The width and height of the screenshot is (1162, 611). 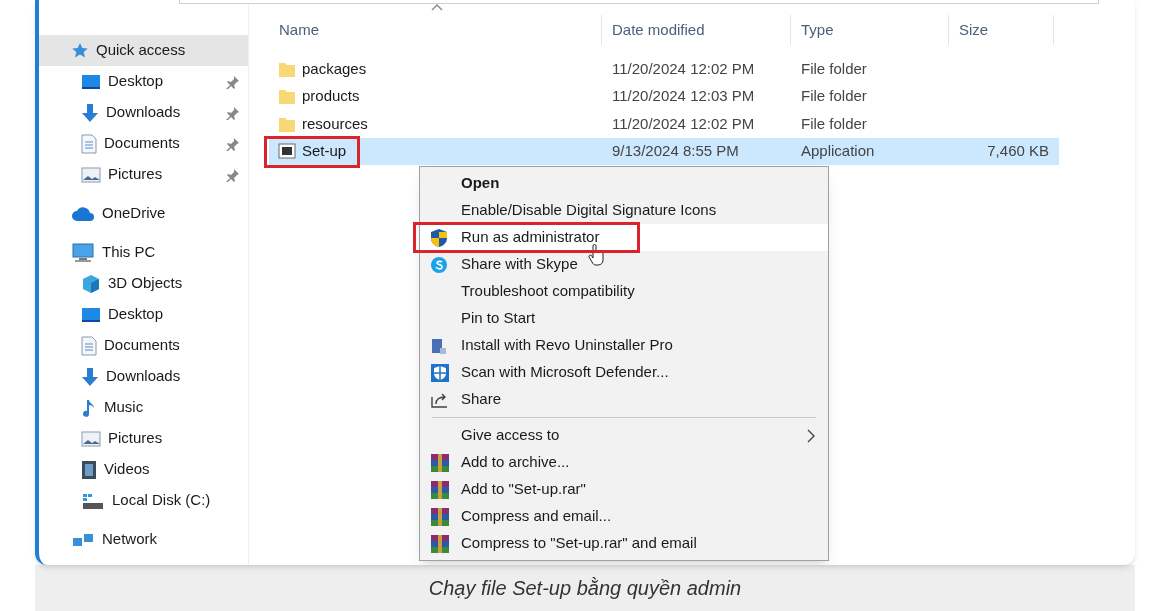 I want to click on cloud-icon, so click(x=83, y=213).